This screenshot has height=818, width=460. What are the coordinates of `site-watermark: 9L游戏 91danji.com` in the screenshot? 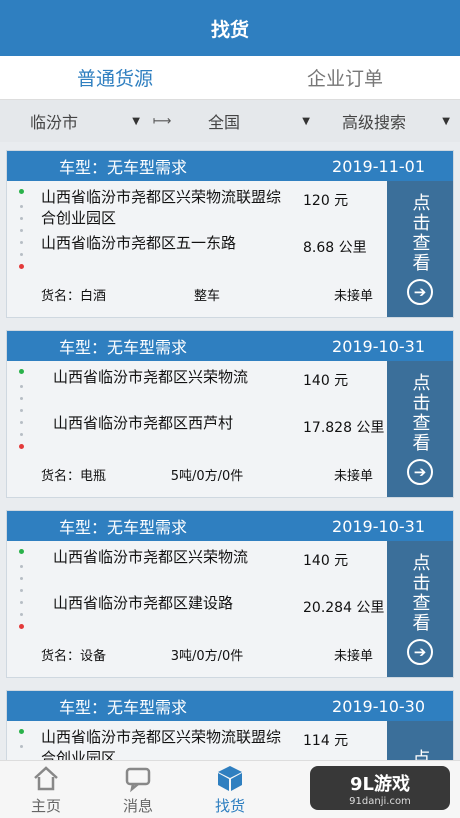 It's located at (380, 788).